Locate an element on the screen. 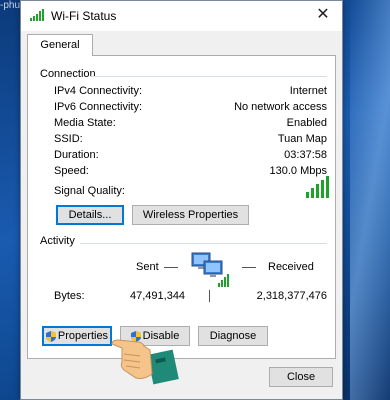  media-state-label: Media State: is located at coordinates (85, 123).